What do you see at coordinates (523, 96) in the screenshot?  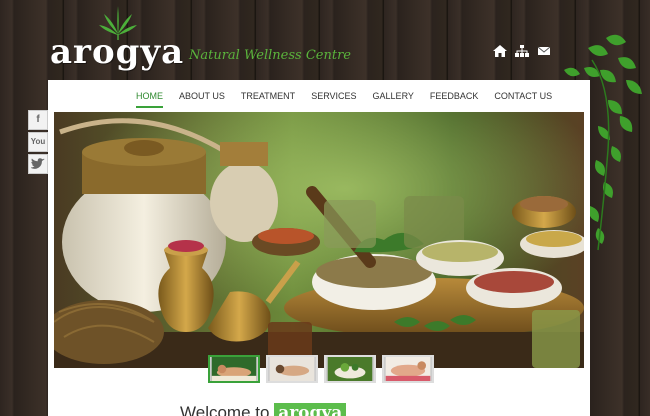 I see `nav-contact-us: CONTACT US` at bounding box center [523, 96].